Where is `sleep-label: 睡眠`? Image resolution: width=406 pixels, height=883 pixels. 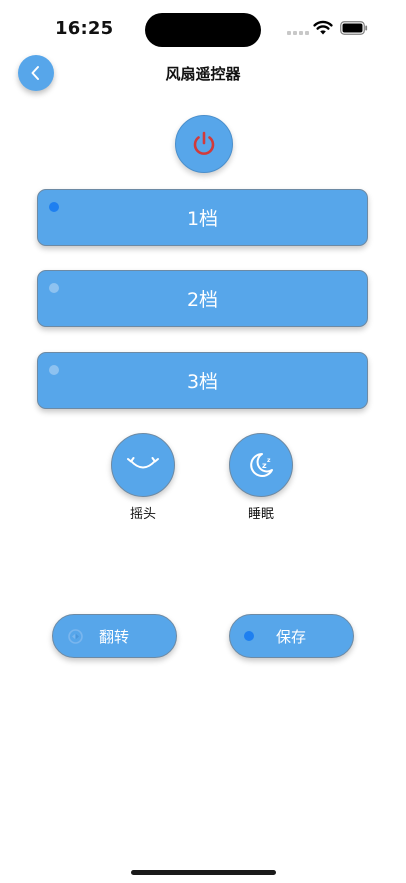
sleep-label: 睡眠 is located at coordinates (260, 514).